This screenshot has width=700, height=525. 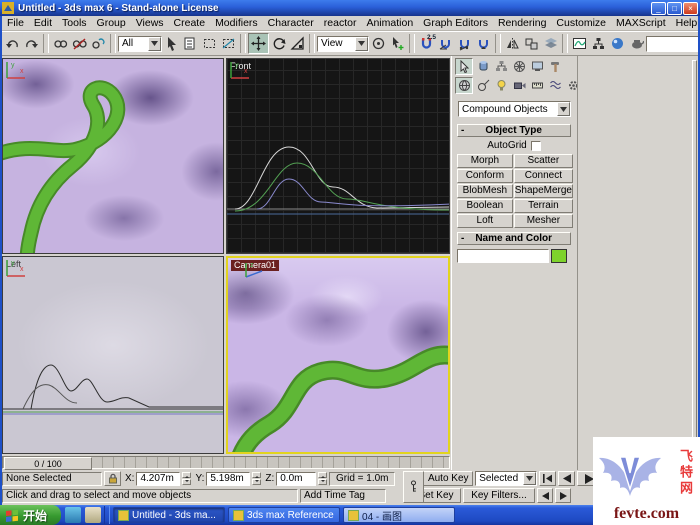 I want to click on named-selection-sets-dropdown, so click(x=673, y=43).